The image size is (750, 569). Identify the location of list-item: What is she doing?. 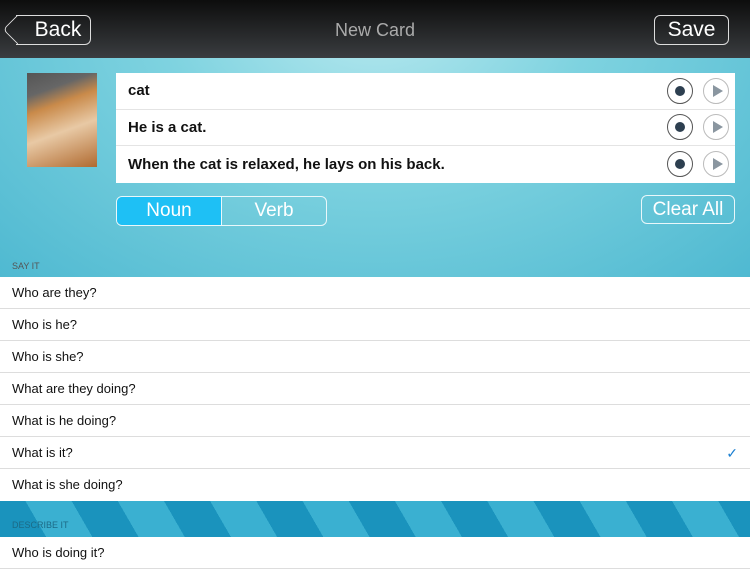
(375, 485).